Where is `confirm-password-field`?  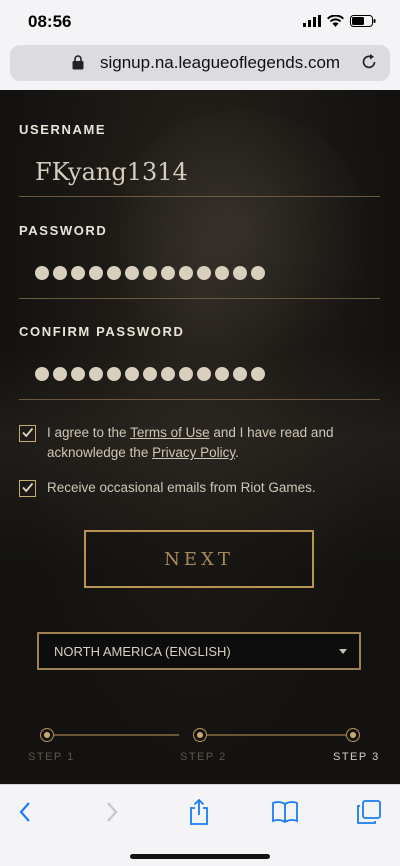
confirm-password-field is located at coordinates (199, 376).